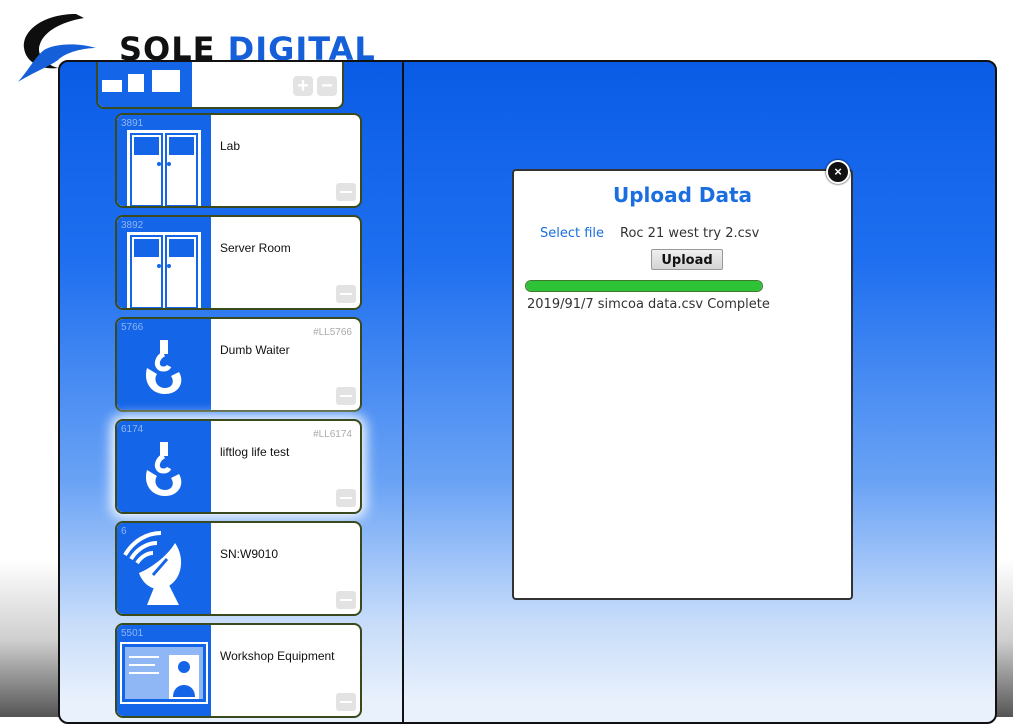 The image size is (1013, 724). I want to click on device-card-liftlog-life-test: 6174 #LL6174 liftlog life test, so click(238, 466).